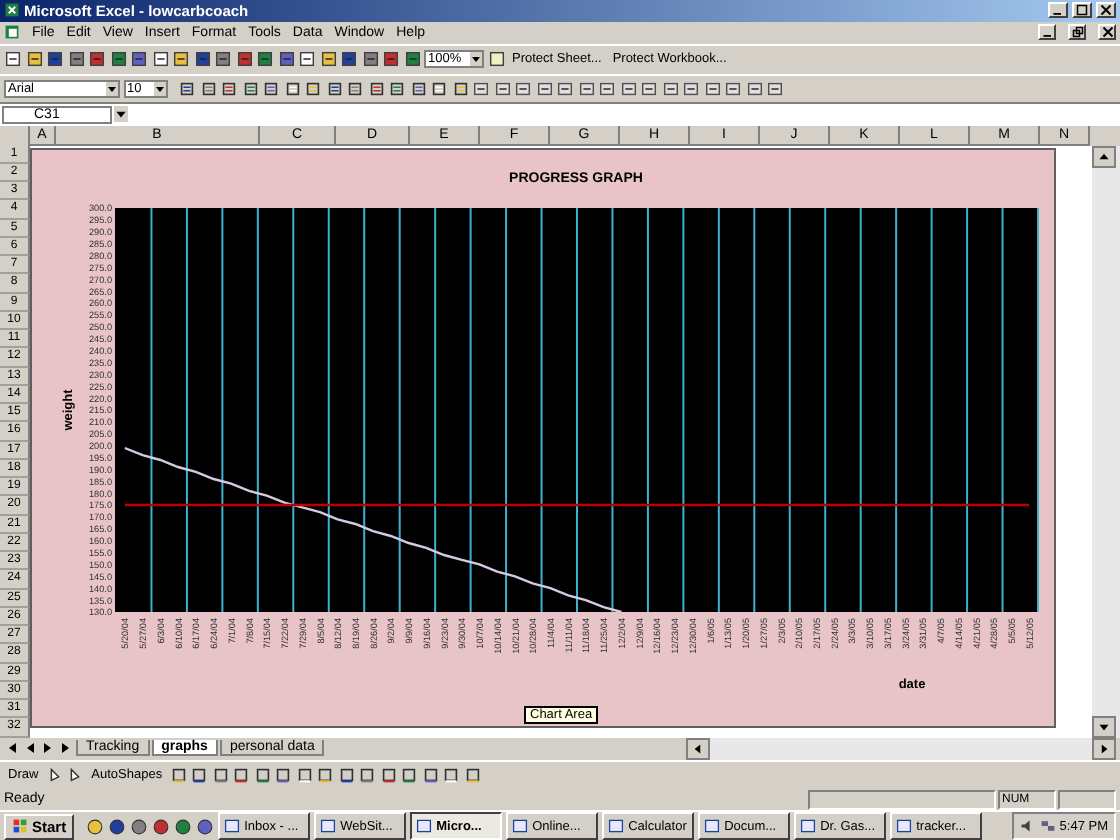  Describe the element at coordinates (1104, 726) in the screenshot. I see `scroll-down-icon` at that location.